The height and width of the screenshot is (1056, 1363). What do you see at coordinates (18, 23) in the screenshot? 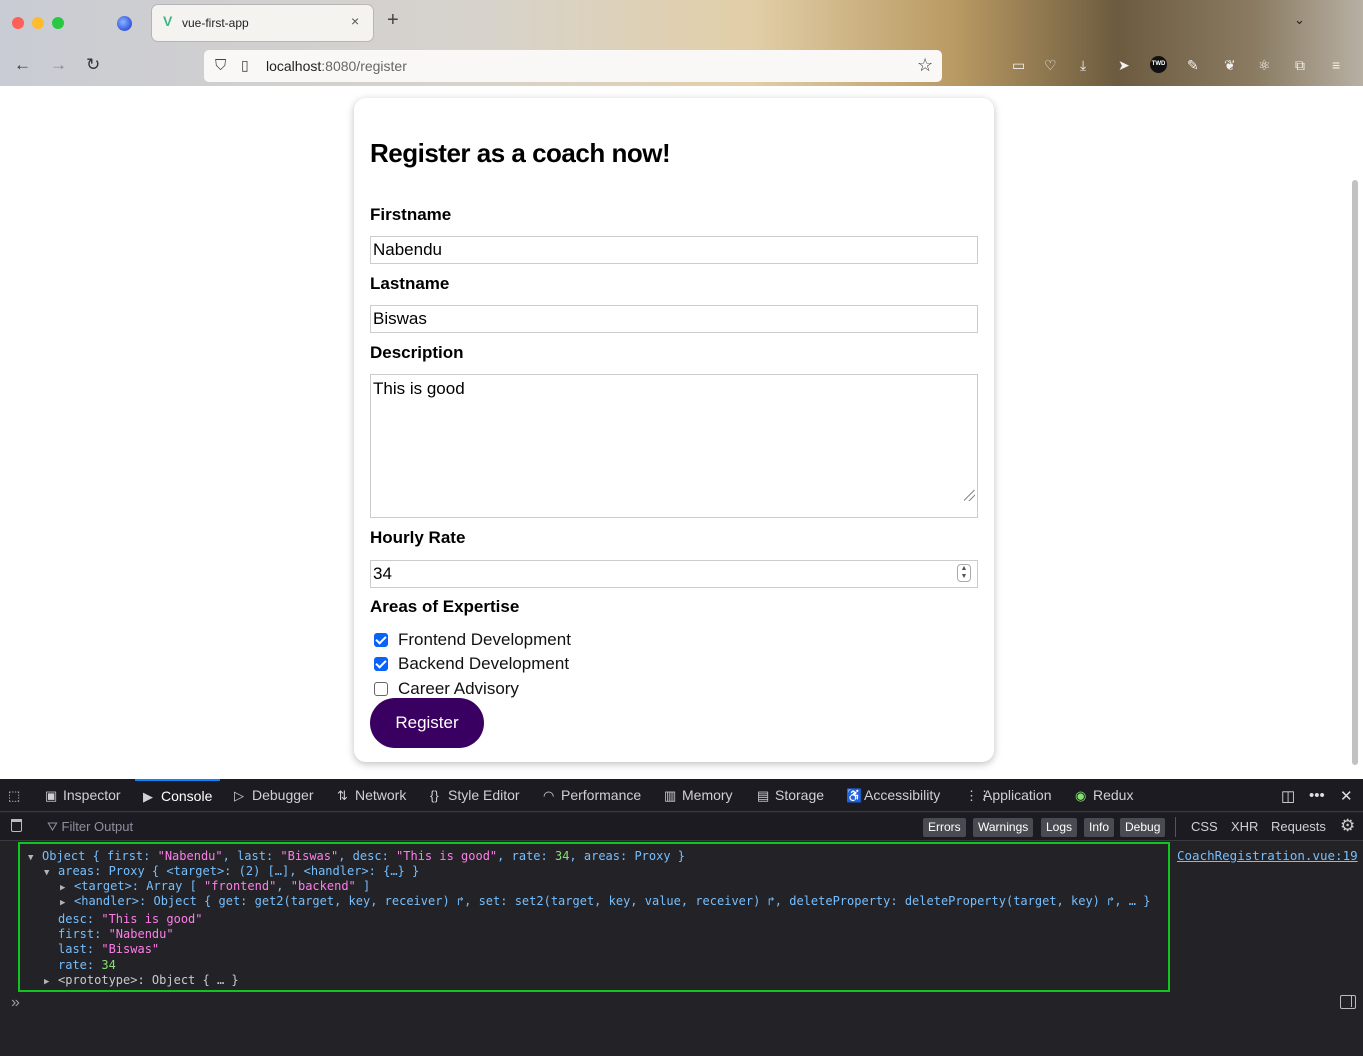
I see `close-window-button` at bounding box center [18, 23].